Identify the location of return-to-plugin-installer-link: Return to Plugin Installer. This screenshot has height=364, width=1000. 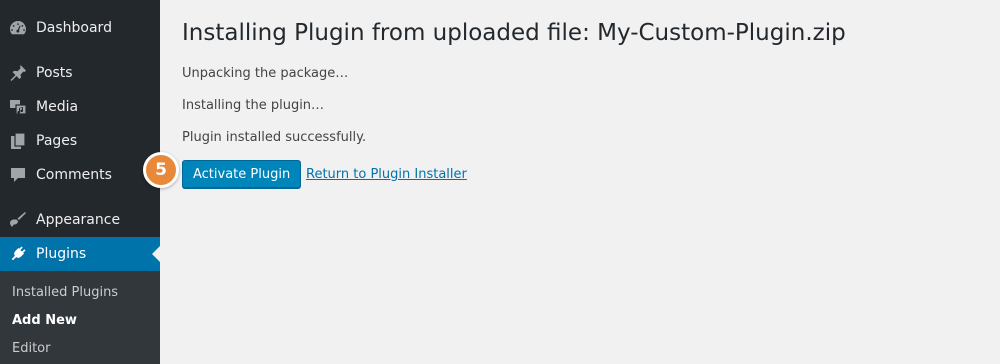
(386, 174).